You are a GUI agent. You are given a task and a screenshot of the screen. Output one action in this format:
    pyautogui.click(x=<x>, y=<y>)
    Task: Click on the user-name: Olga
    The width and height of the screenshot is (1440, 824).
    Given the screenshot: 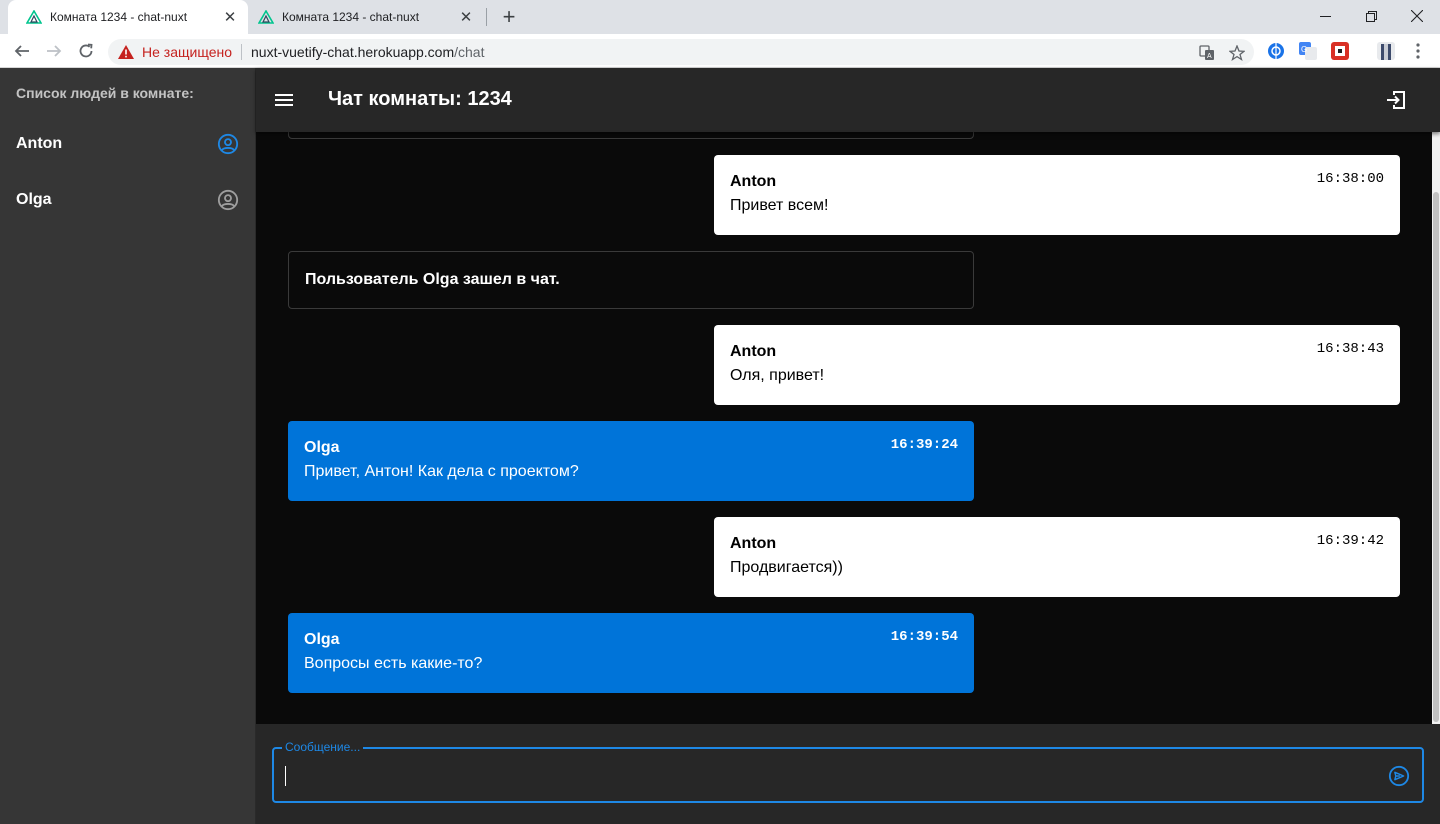 What is the action you would take?
    pyautogui.click(x=34, y=199)
    